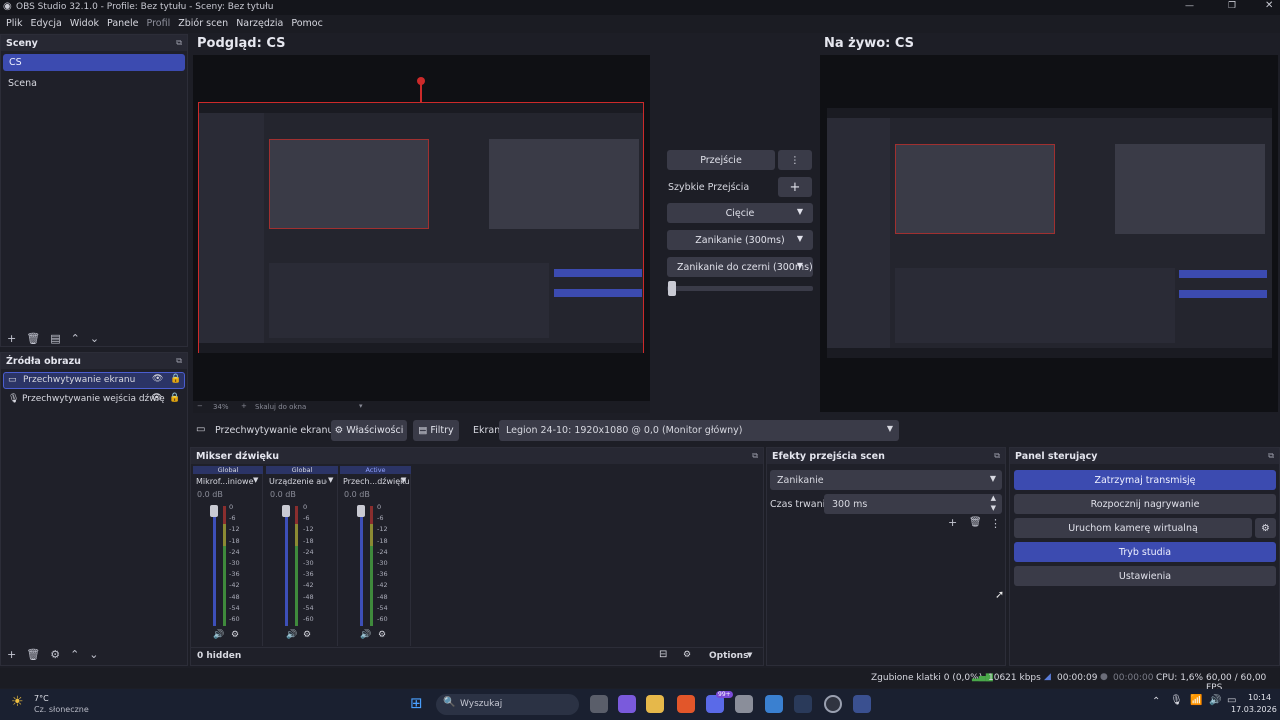 This screenshot has height=720, width=1280. I want to click on gear-icon: ⚙, so click(55, 654).